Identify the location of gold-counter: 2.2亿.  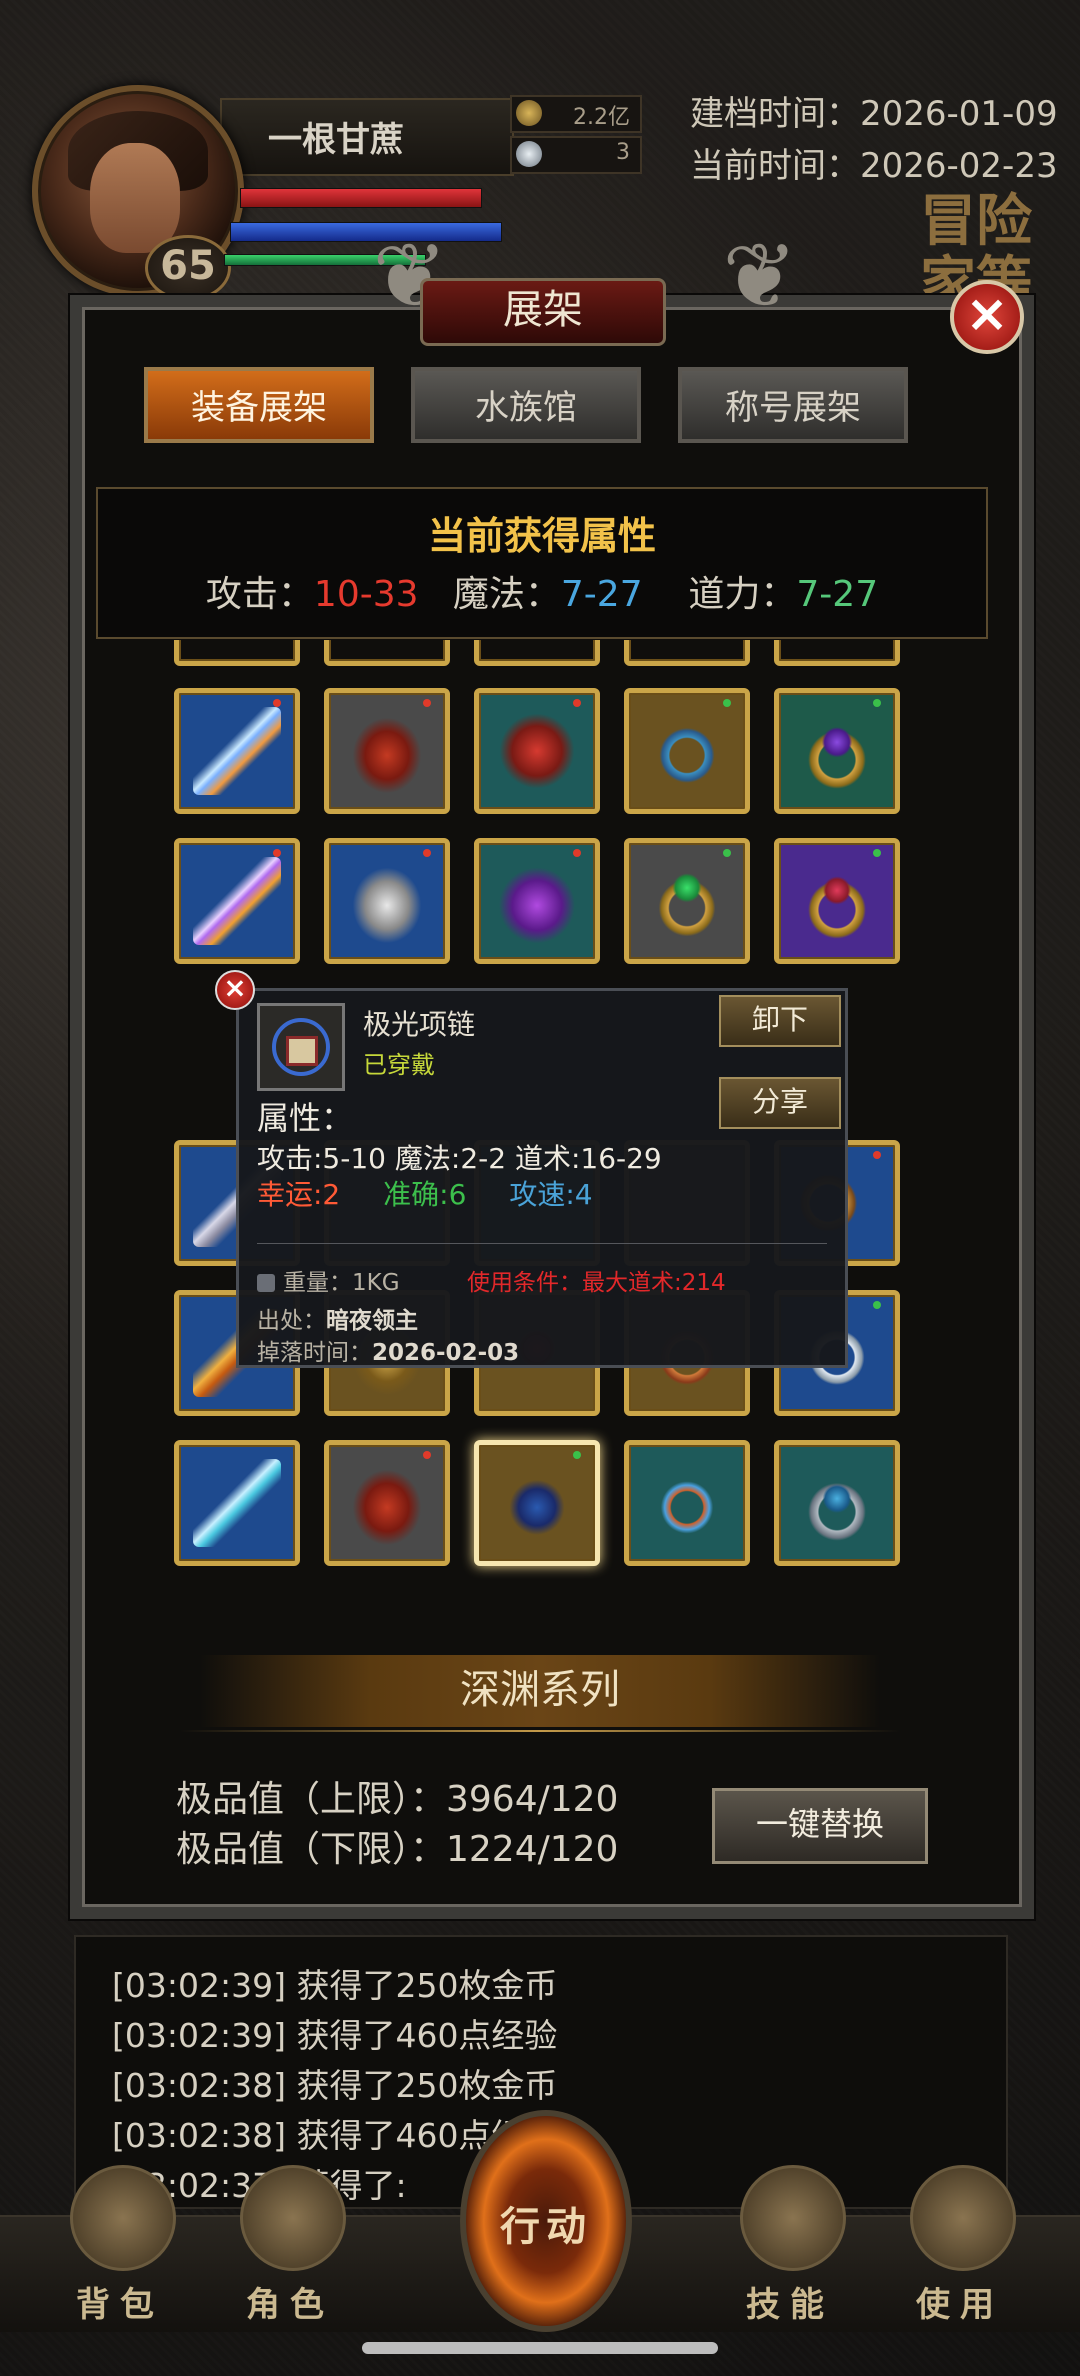
(576, 114).